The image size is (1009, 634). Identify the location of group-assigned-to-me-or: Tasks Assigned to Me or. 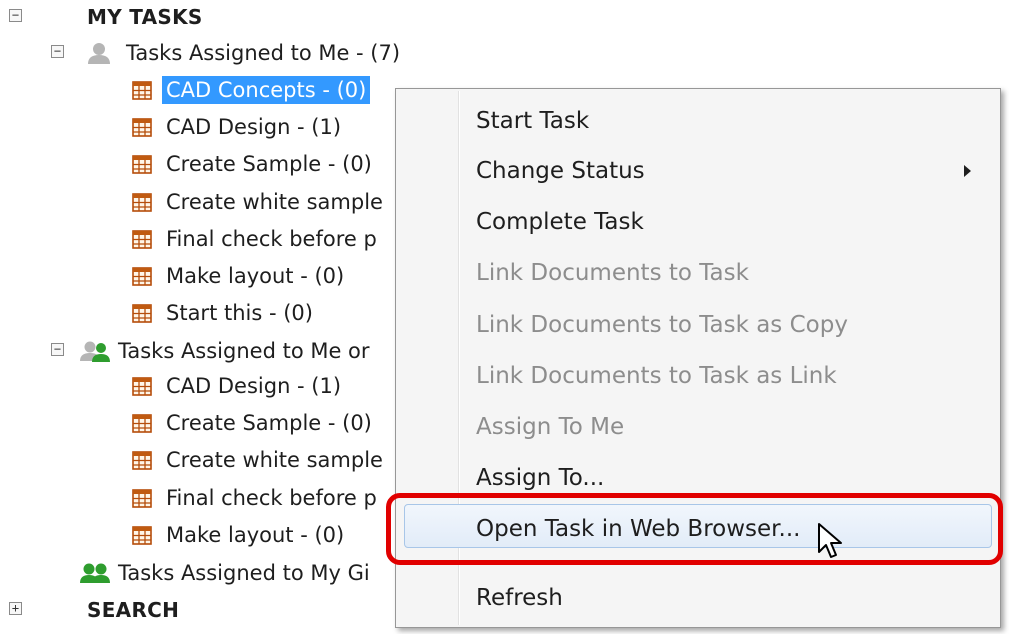
(225, 351).